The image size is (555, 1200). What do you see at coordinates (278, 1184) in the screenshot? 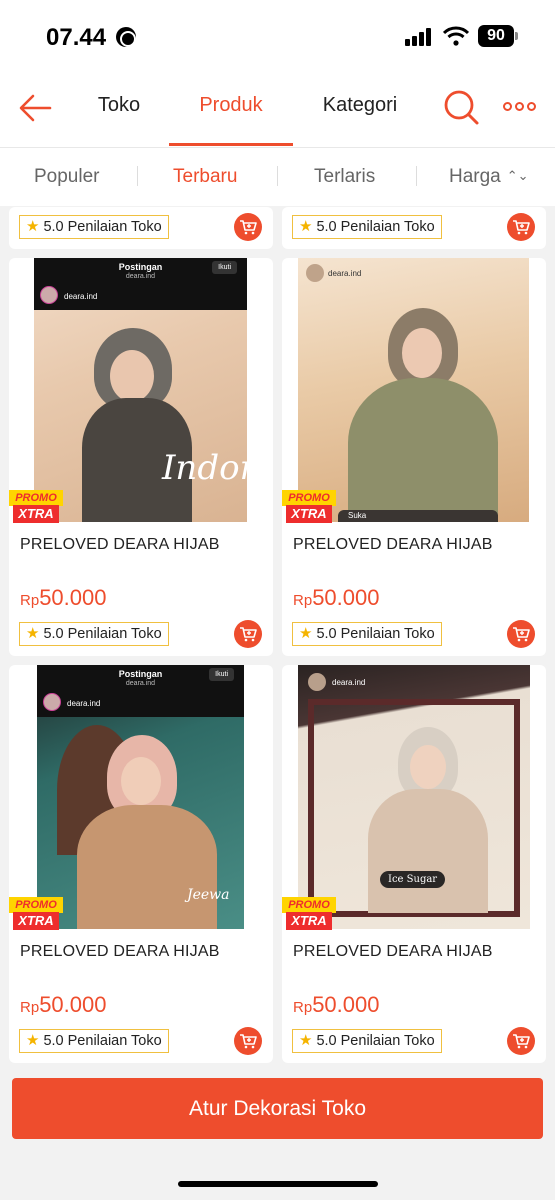
I see `home-indicator` at bounding box center [278, 1184].